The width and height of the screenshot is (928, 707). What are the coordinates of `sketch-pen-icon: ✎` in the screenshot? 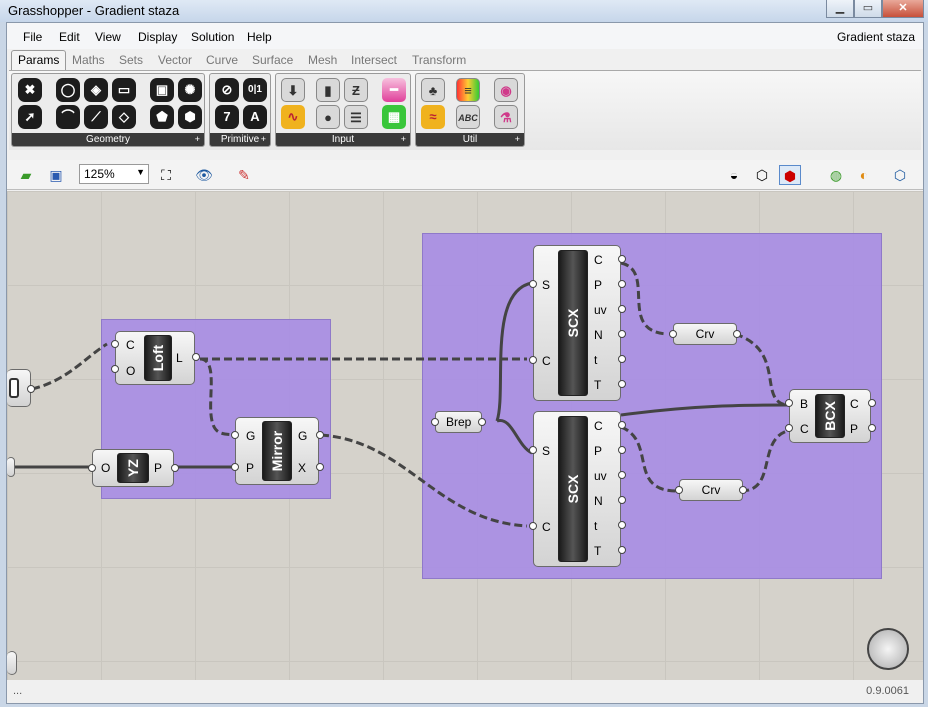 It's located at (244, 175).